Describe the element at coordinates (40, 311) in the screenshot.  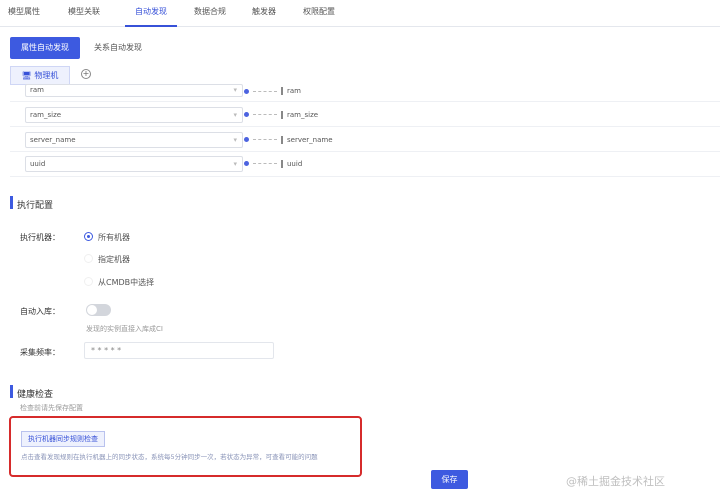
I see `auto-import-label: 自动入库：` at that location.